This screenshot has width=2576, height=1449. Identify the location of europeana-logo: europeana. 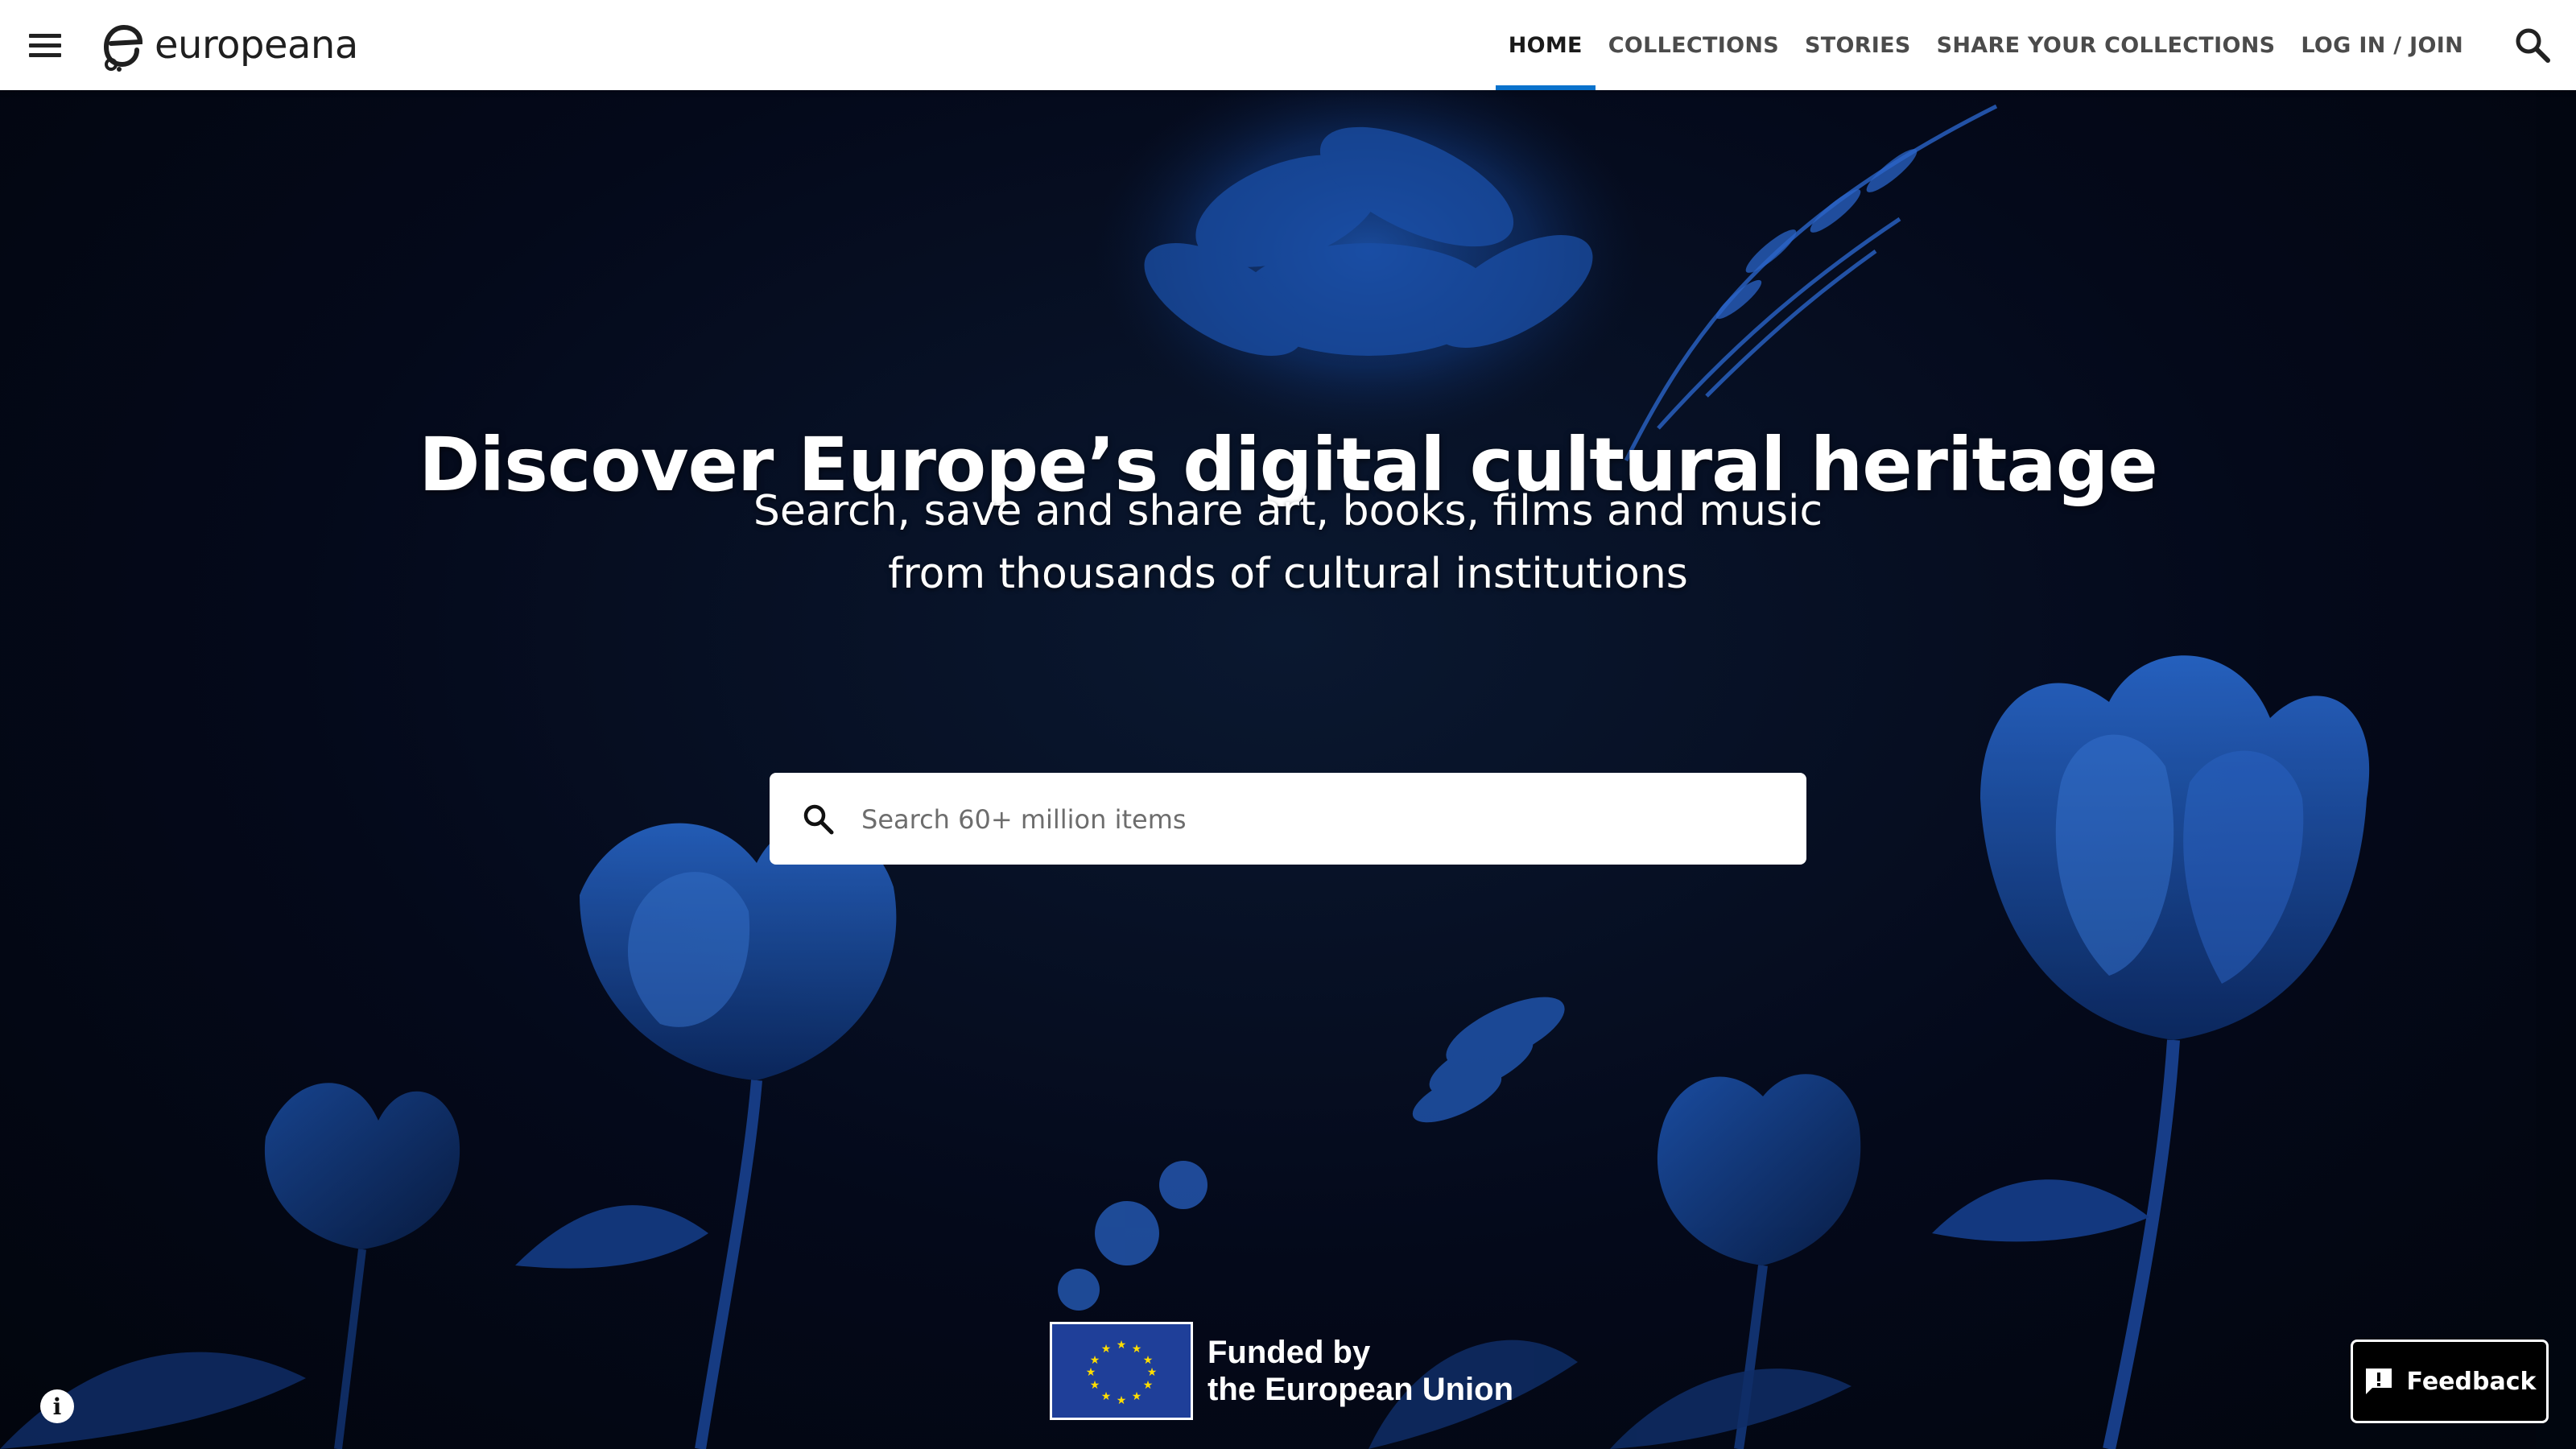
(229, 45).